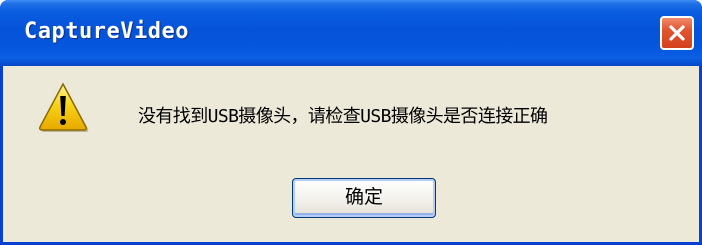 Image resolution: width=702 pixels, height=245 pixels. I want to click on close-icon, so click(677, 33).